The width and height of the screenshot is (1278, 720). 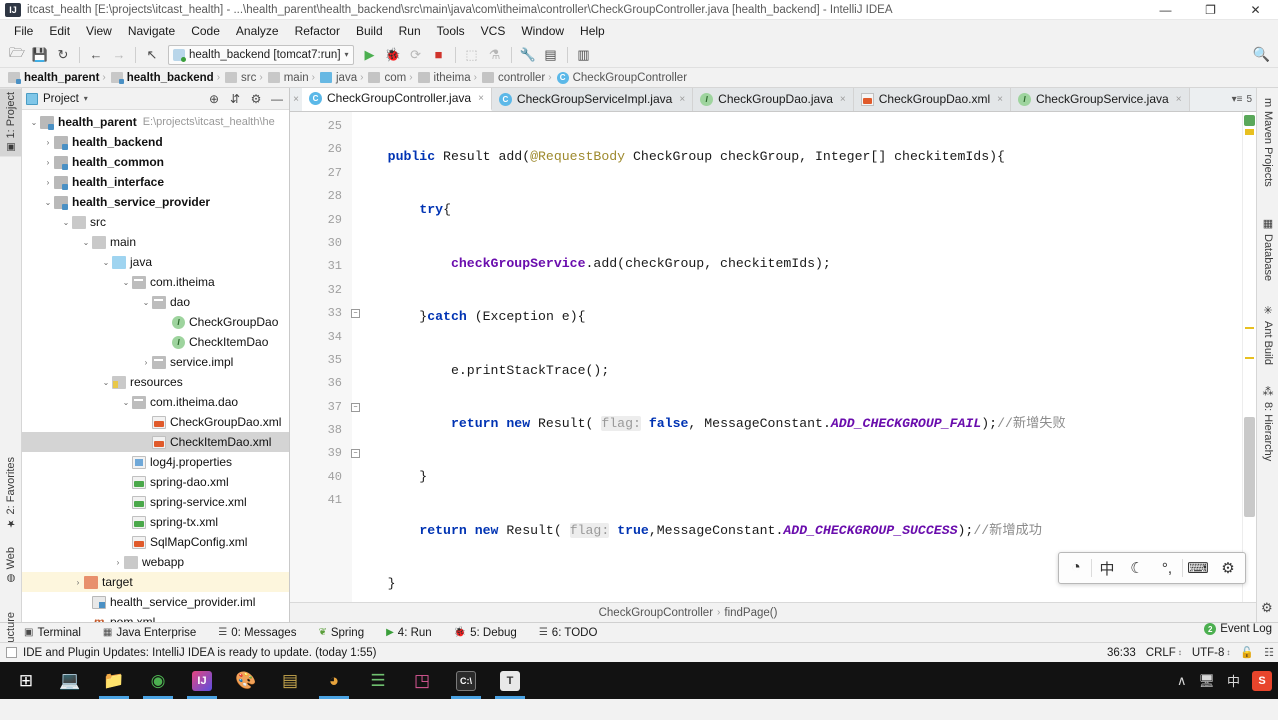 What do you see at coordinates (155, 542) in the screenshot?
I see `tree-item-sqlmapconfig-xml: SqlMapConfig.xml` at bounding box center [155, 542].